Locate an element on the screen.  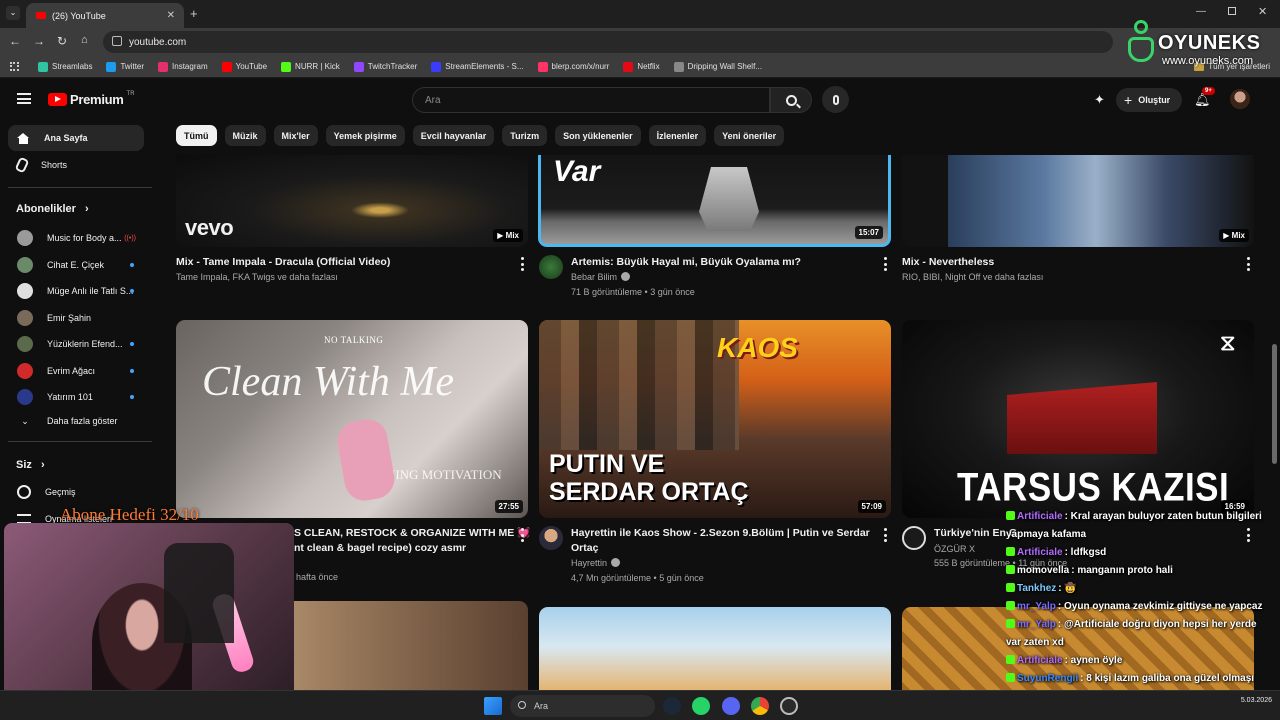
subscription-item: Emir Şahin is located at coordinates (76, 318).